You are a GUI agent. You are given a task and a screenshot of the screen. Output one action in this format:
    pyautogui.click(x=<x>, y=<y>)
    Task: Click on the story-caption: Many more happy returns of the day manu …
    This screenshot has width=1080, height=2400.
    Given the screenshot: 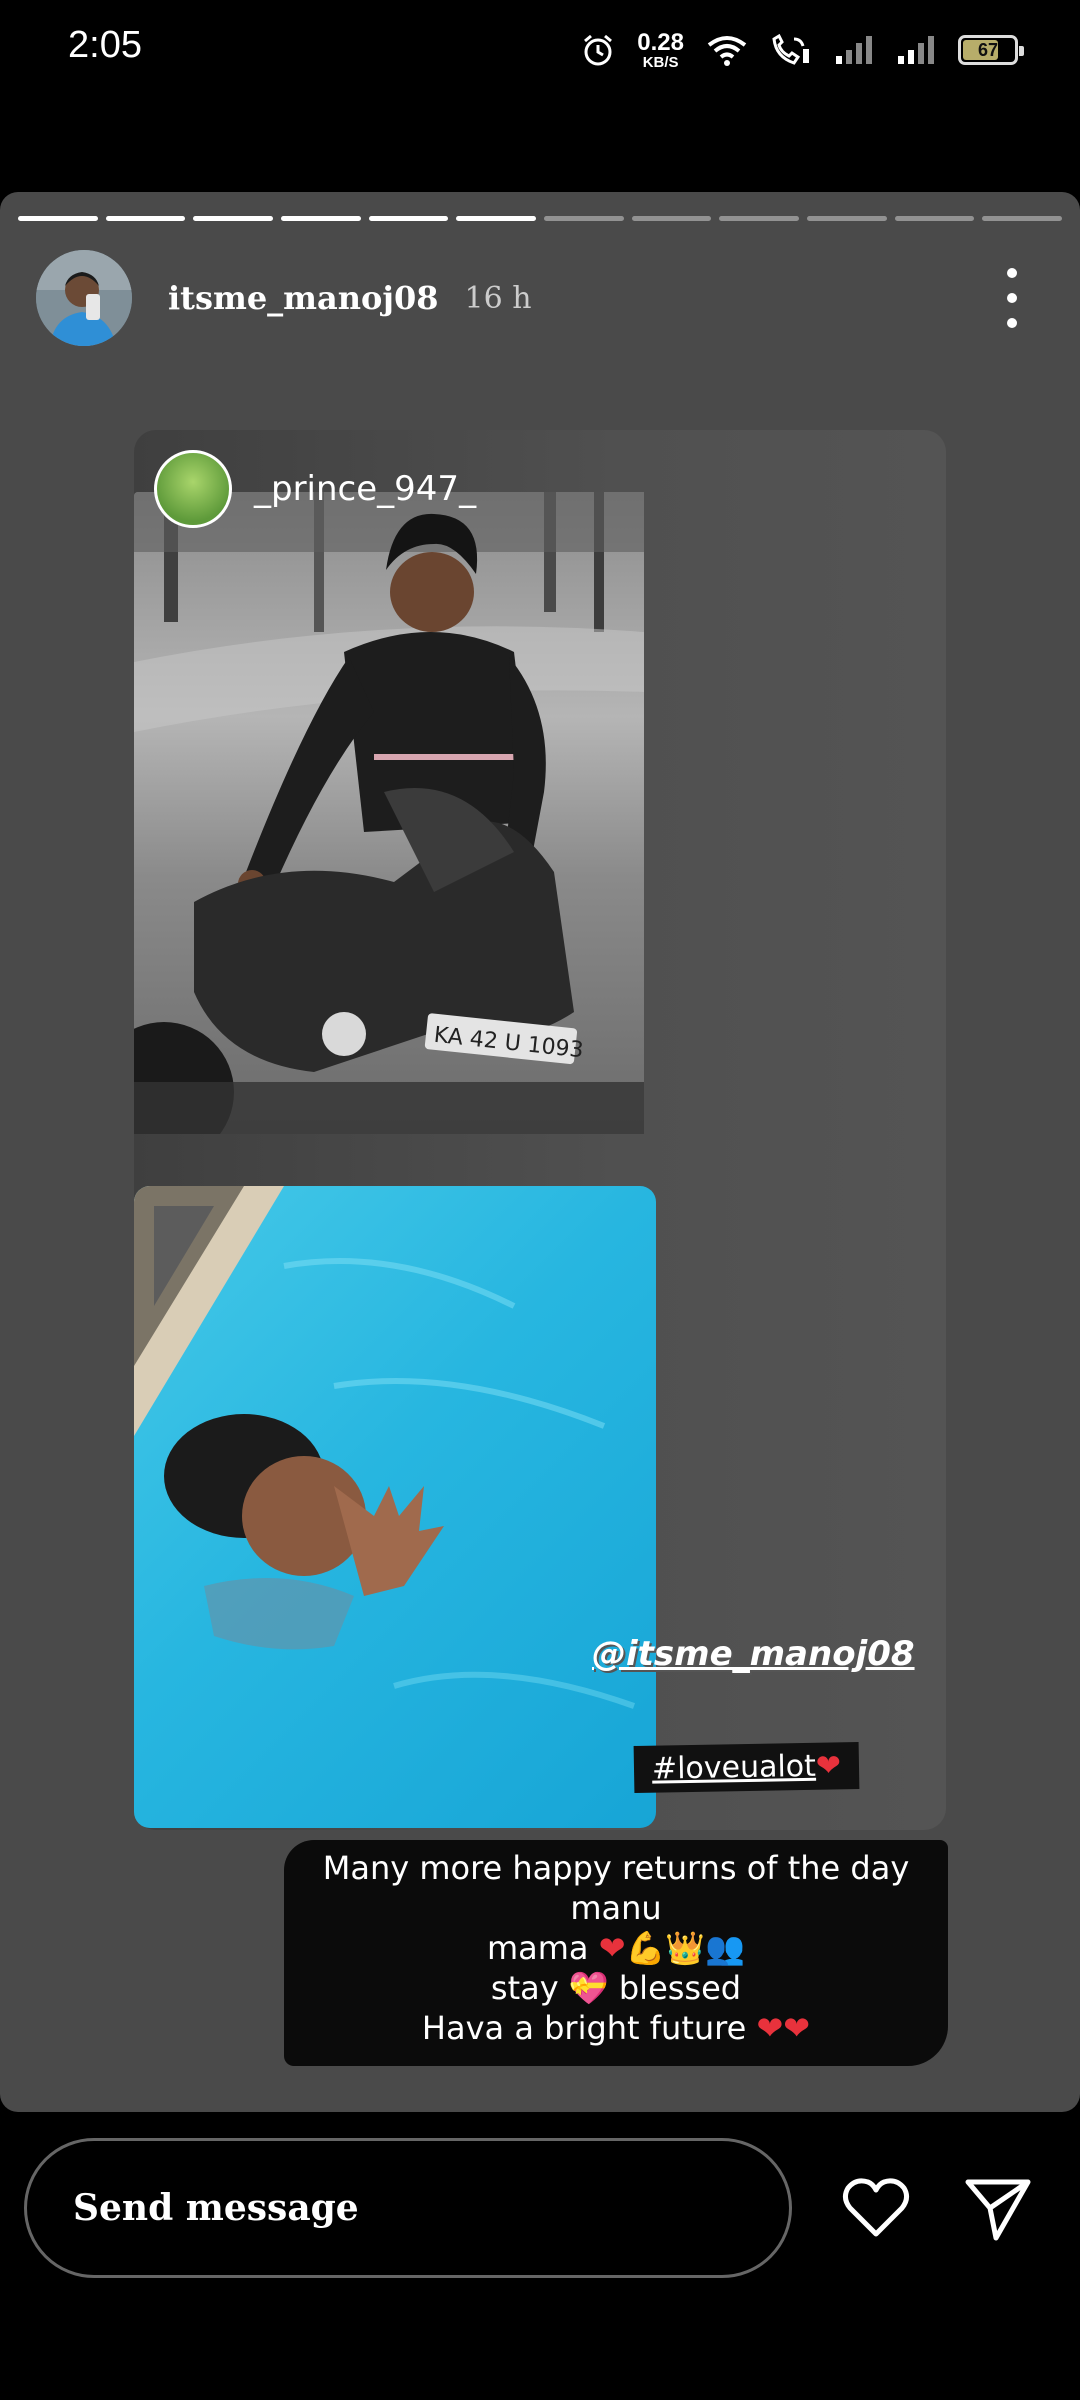 What is the action you would take?
    pyautogui.click(x=616, y=1953)
    